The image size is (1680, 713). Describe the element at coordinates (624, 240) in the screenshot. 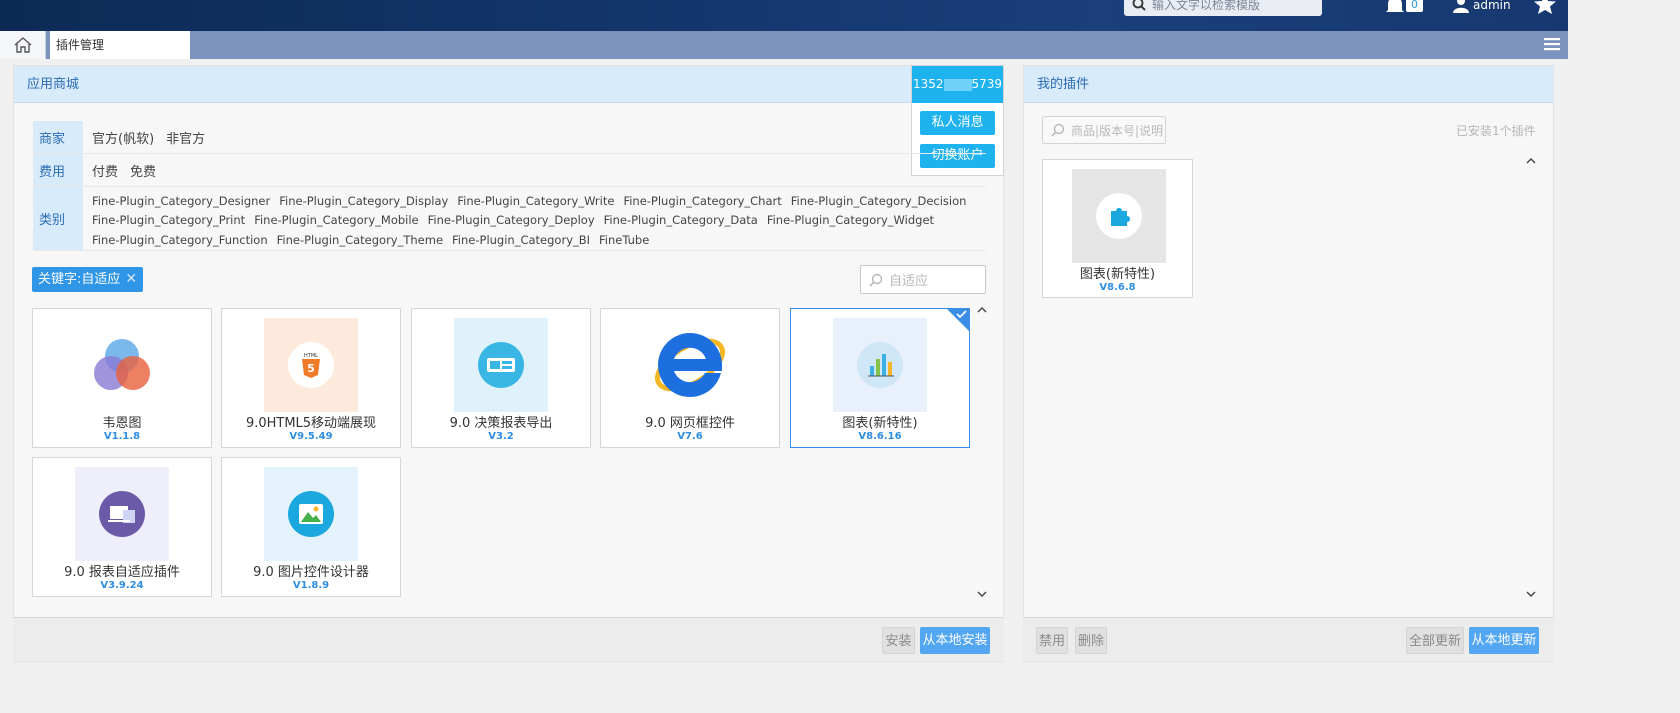

I see `filter-option-category: FineTube` at that location.